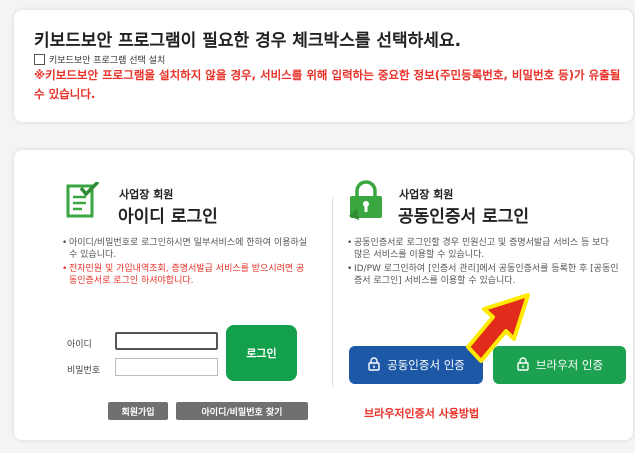  Describe the element at coordinates (84, 371) in the screenshot. I see `password-label: 비밀번호` at that location.